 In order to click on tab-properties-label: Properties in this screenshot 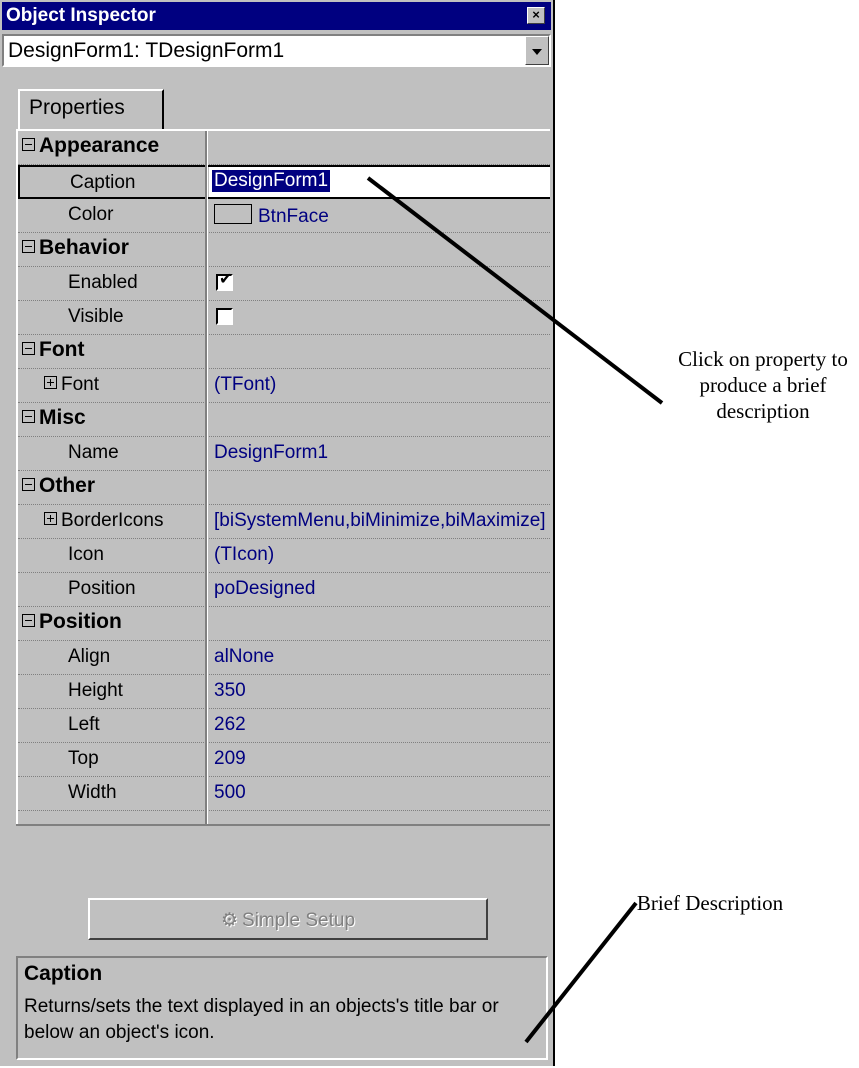, I will do `click(77, 107)`.